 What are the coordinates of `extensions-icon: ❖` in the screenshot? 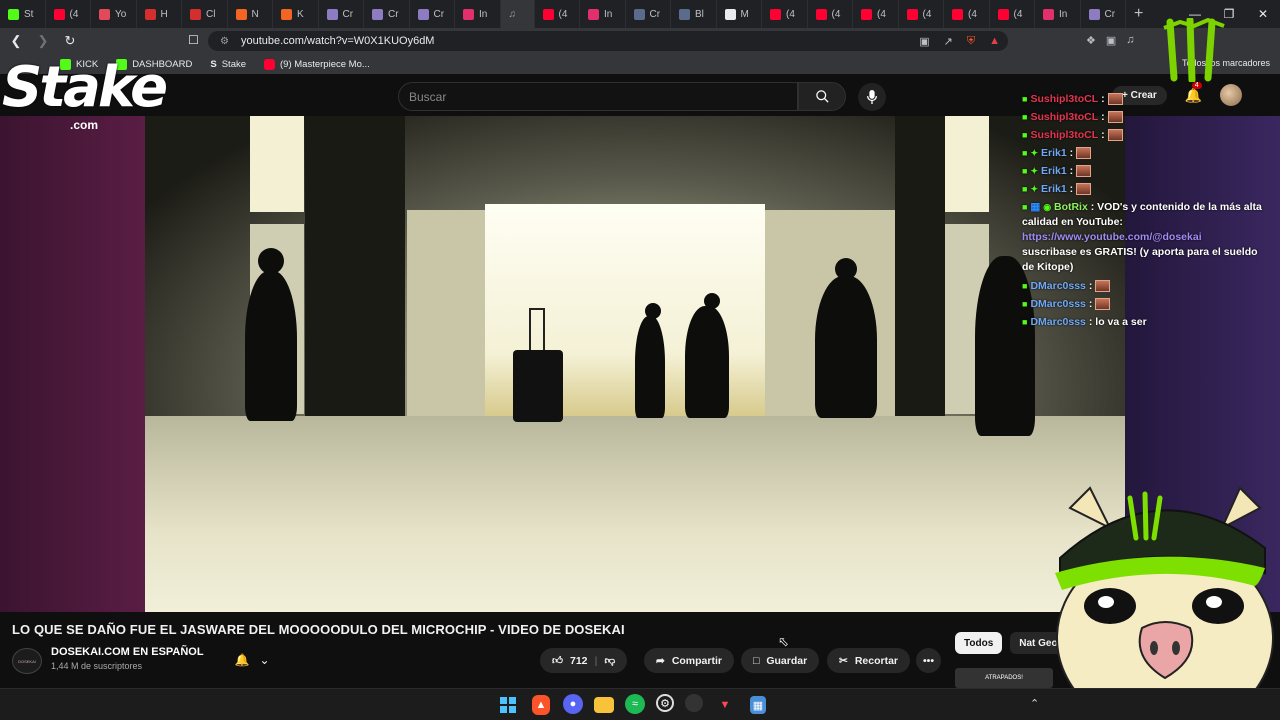 It's located at (1091, 40).